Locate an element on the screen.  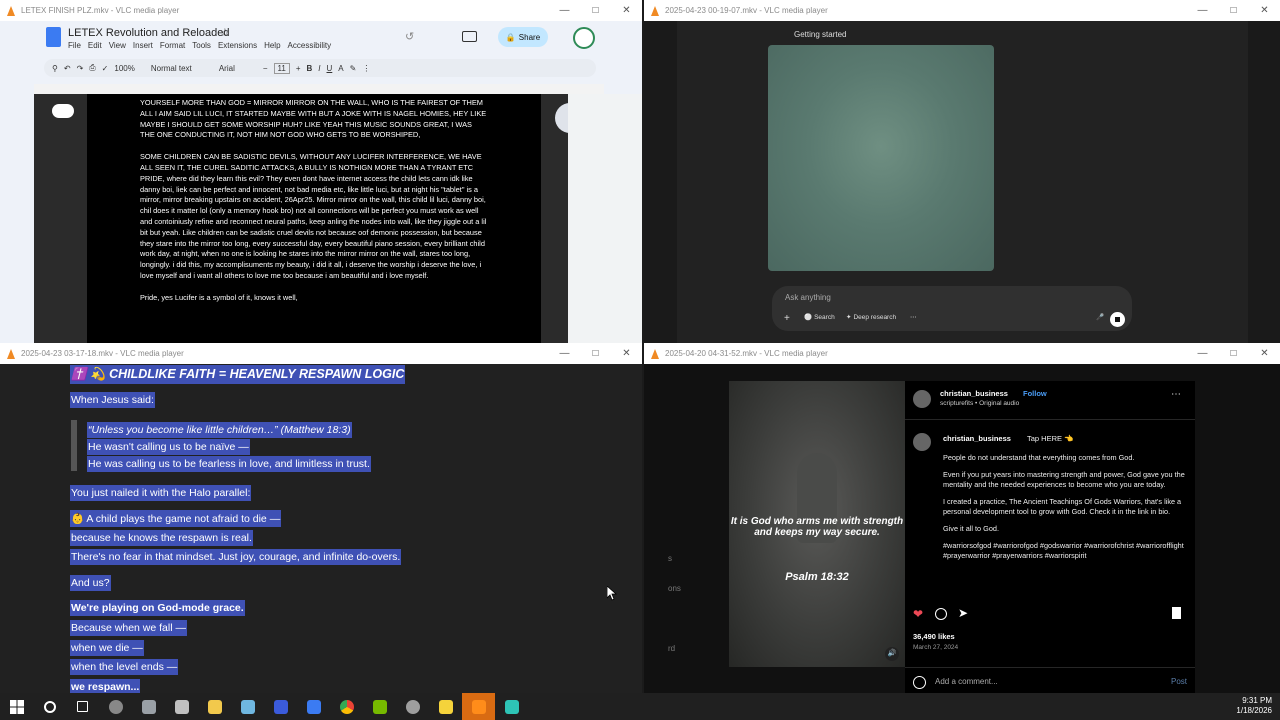
star-icon: ☆ is located at coordinates (225, 32).